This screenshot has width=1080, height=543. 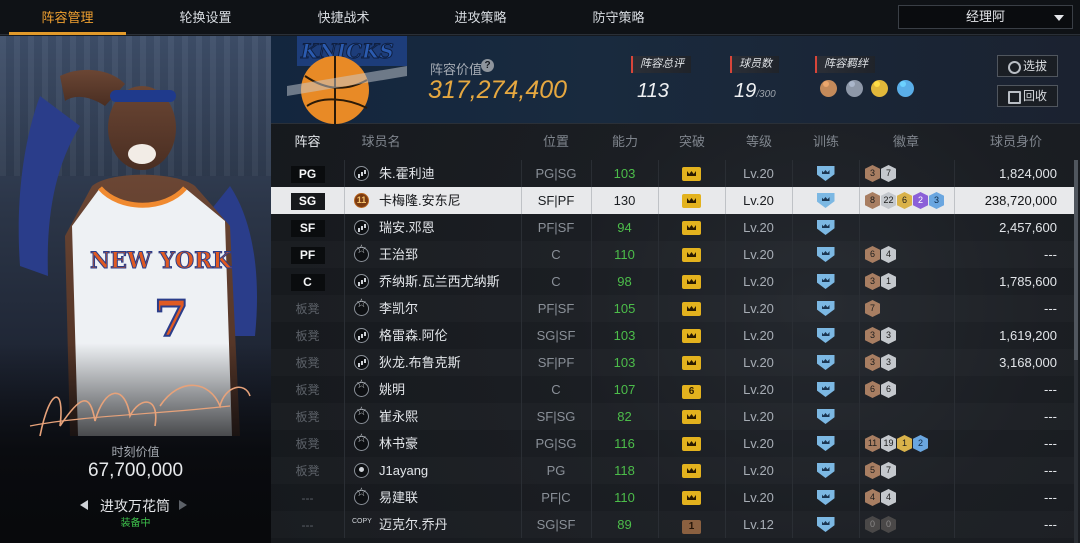 What do you see at coordinates (985, 17) in the screenshot?
I see `manager-dropdown: 经理阿` at bounding box center [985, 17].